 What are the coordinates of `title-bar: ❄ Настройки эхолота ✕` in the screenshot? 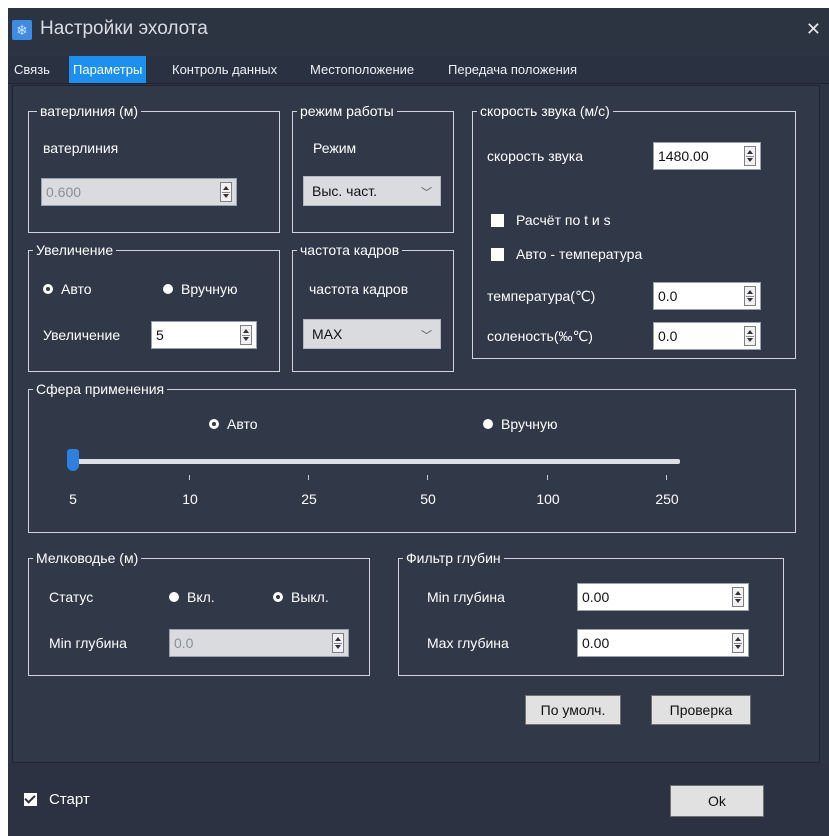 It's located at (418, 29).